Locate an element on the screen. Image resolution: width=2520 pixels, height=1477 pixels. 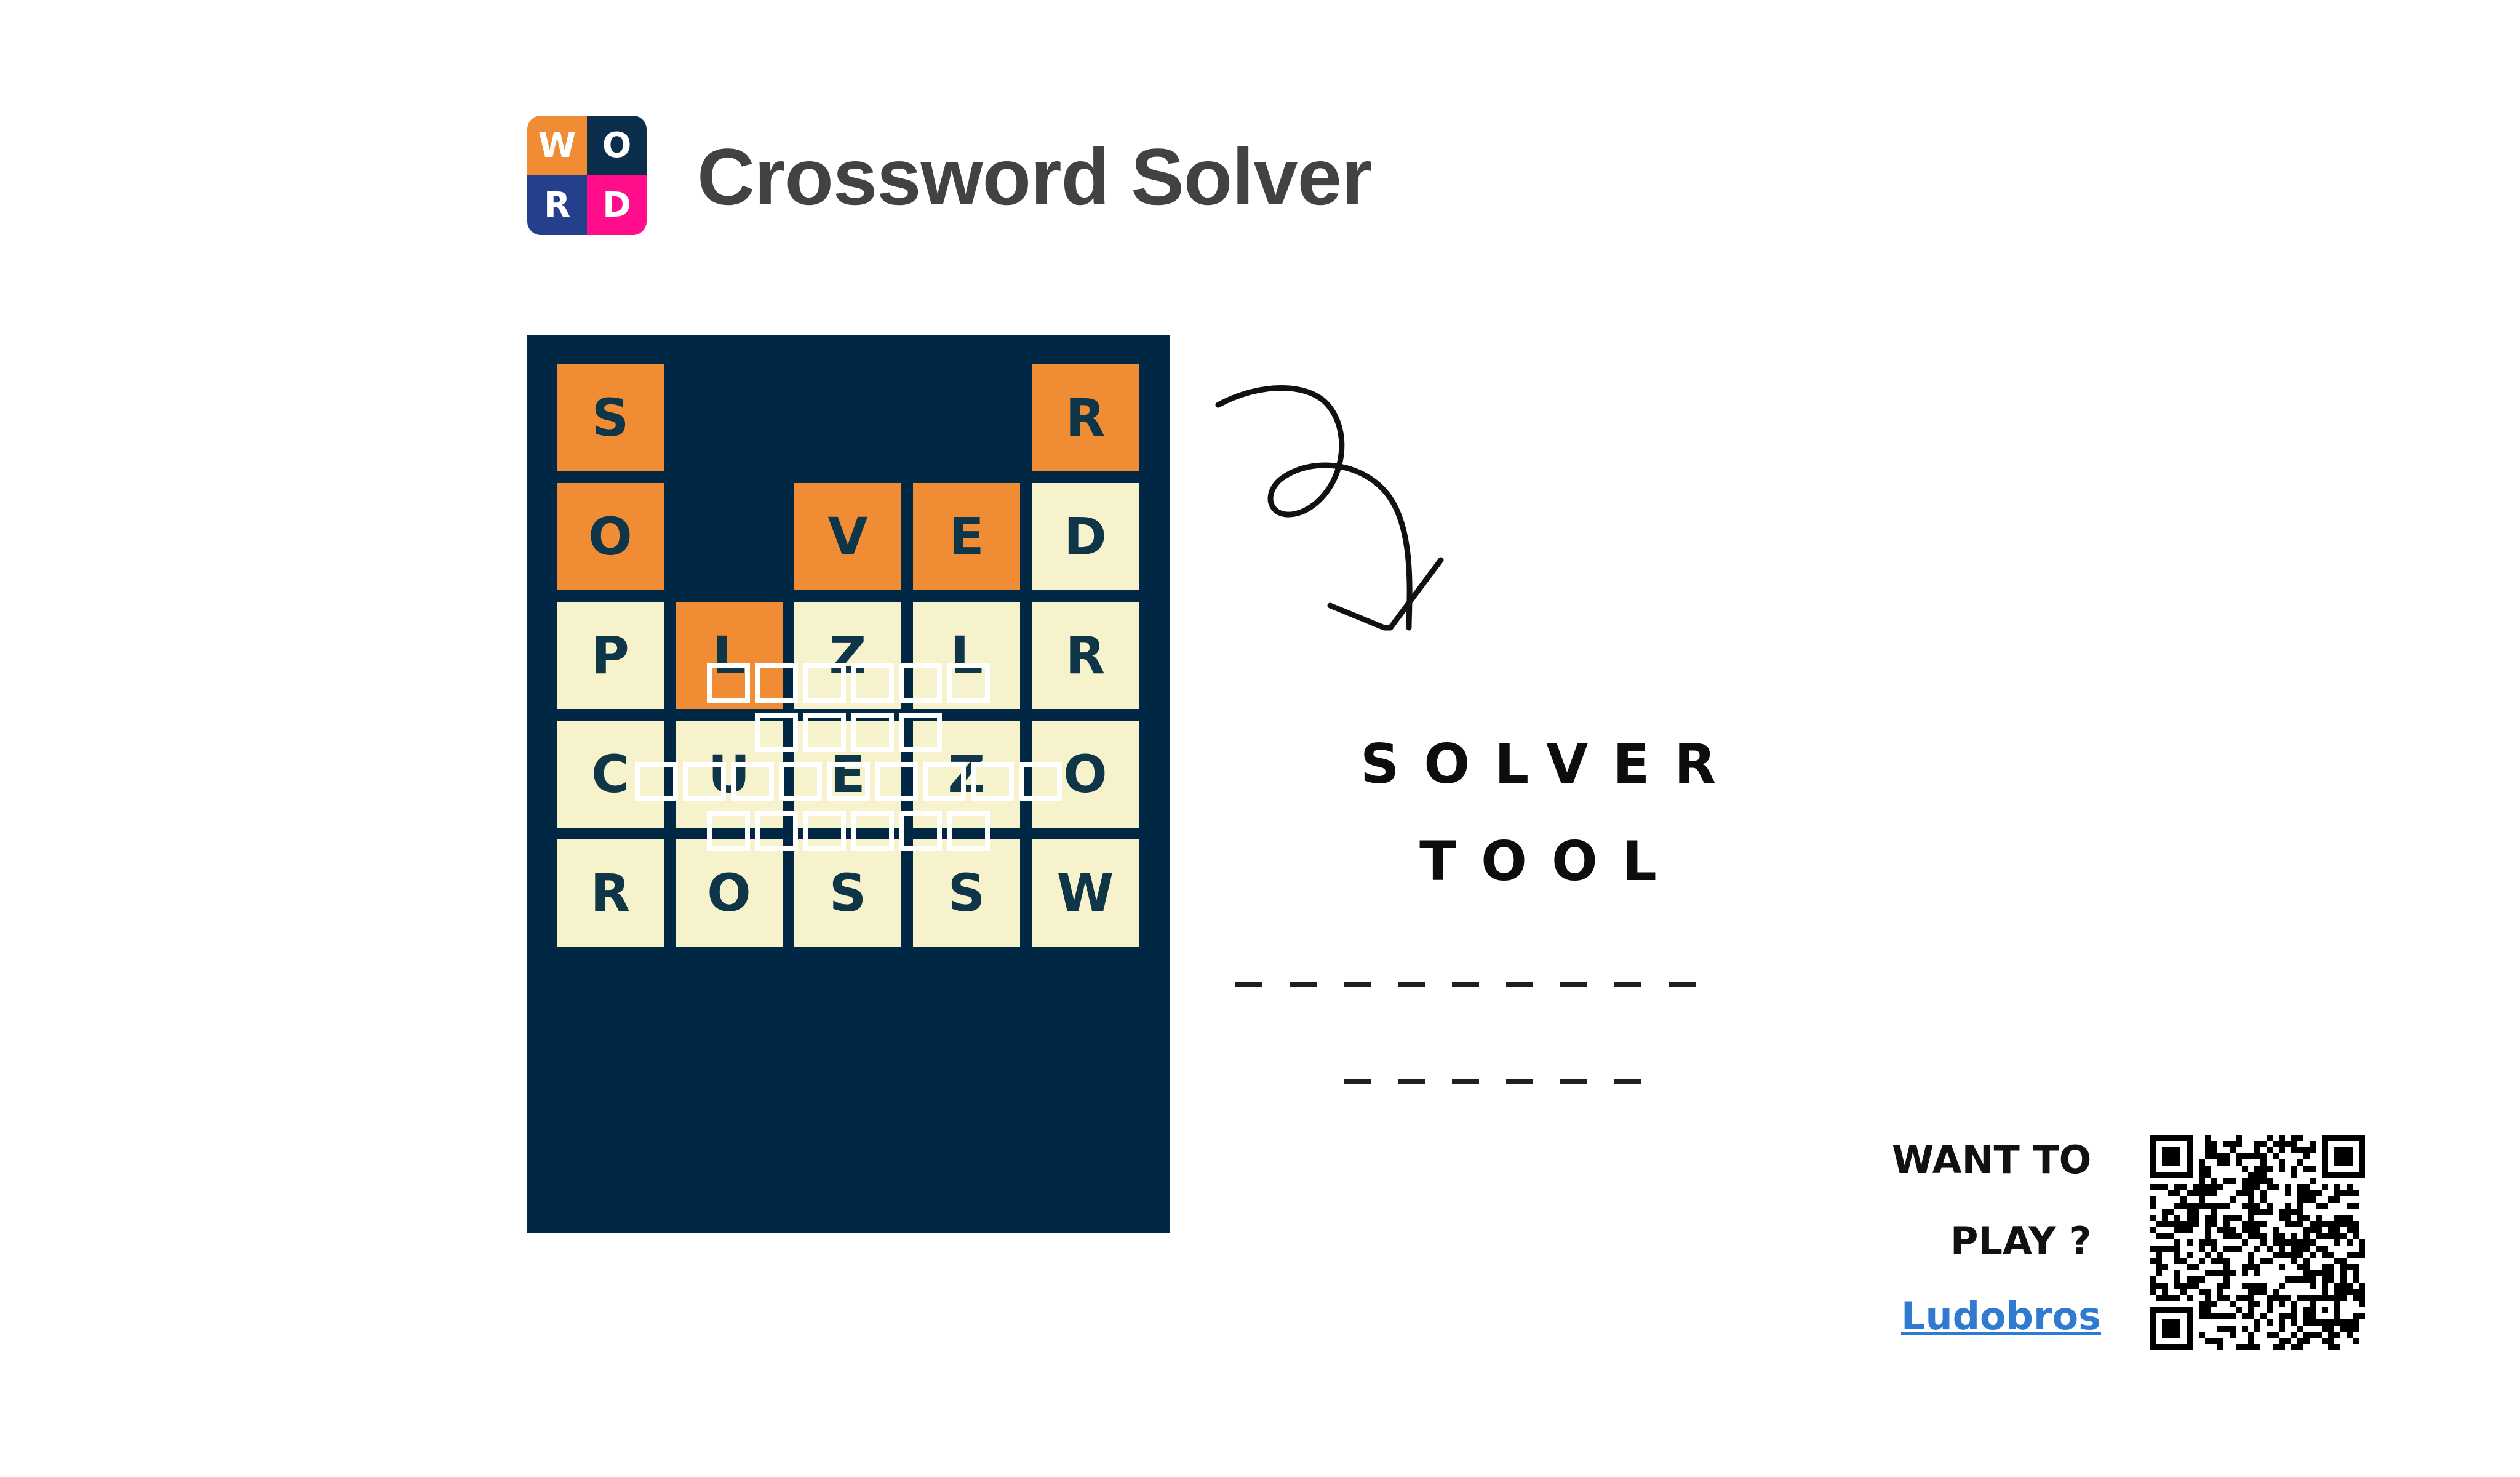
logo-cell-o: O is located at coordinates (617, 145).